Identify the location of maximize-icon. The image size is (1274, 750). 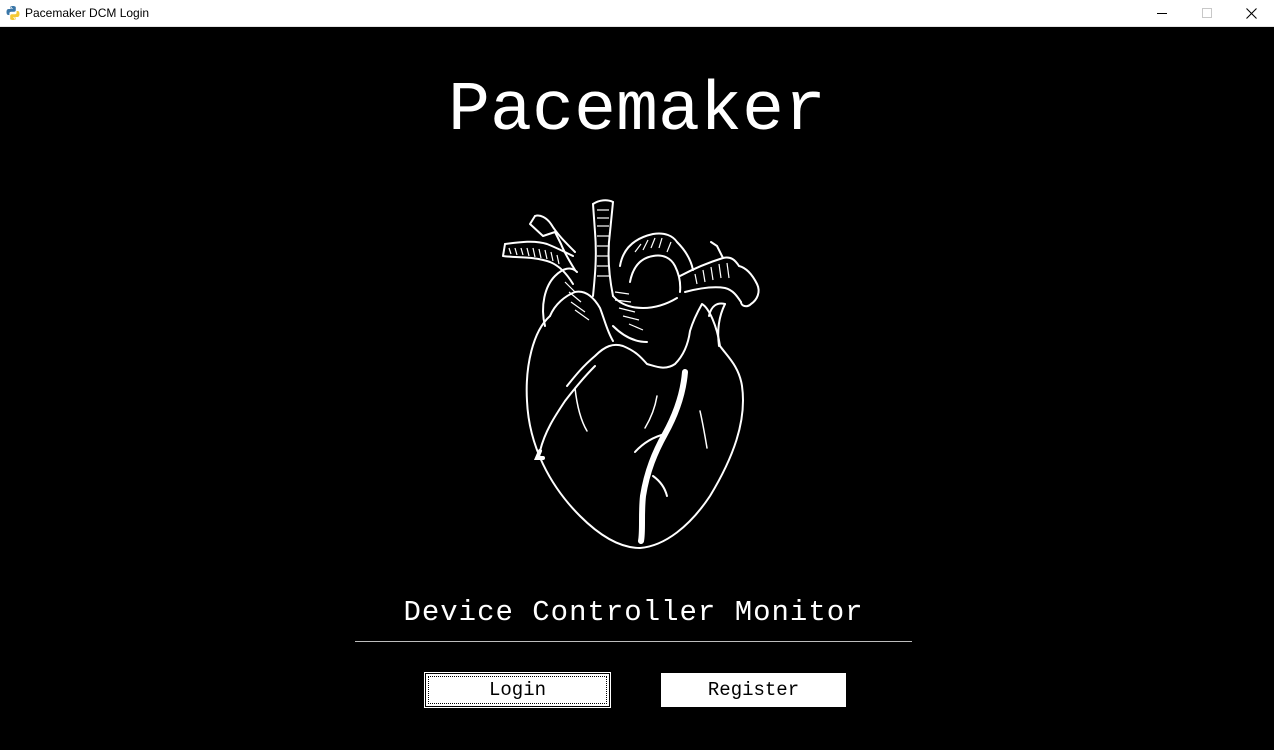
(1206, 13).